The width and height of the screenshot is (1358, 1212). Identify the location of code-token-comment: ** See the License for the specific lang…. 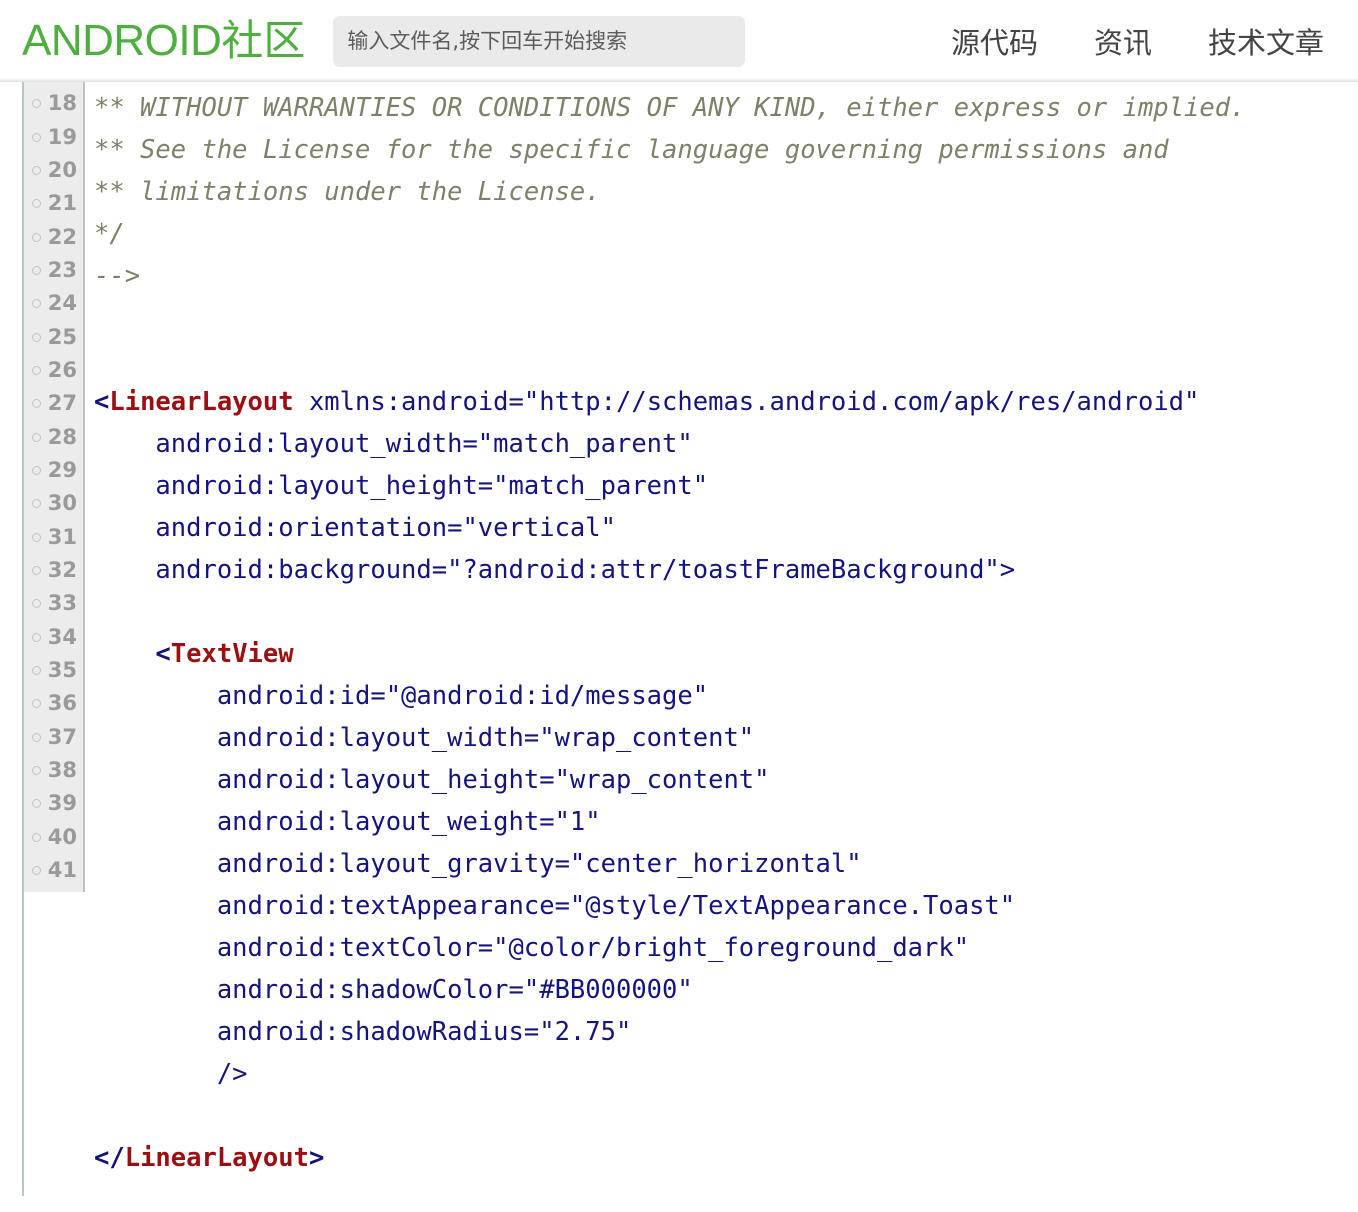
(631, 150).